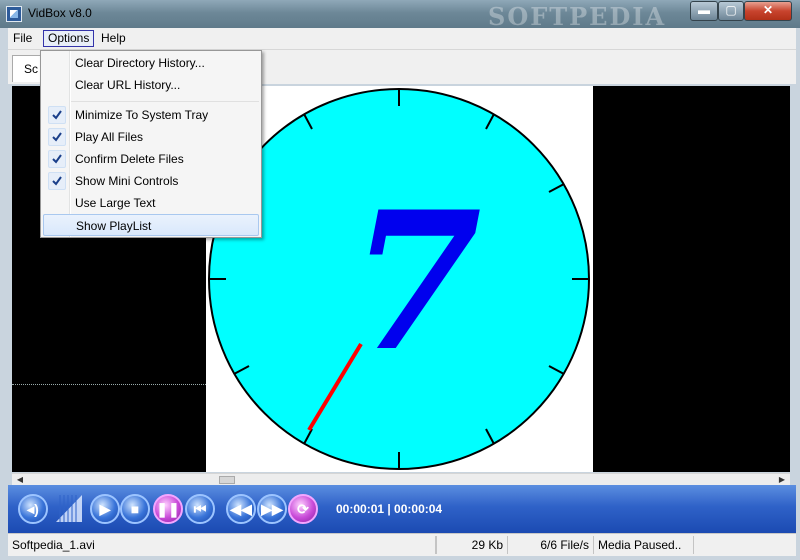  Describe the element at coordinates (731, 11) in the screenshot. I see `maximize-button: ▢` at that location.